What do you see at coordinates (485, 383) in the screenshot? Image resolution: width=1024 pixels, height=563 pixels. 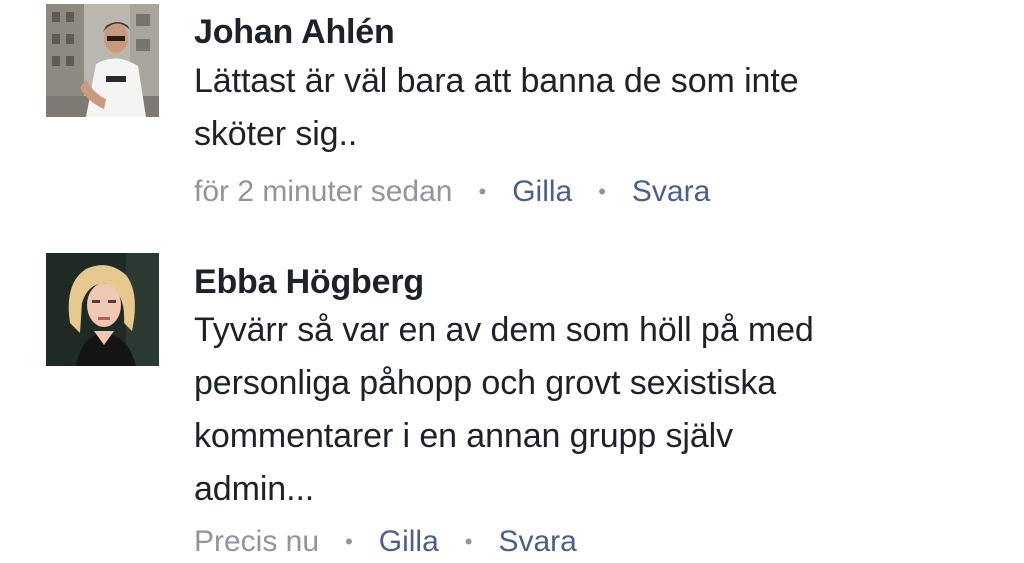 I see `comment-text-line: personliga påhopp och grovt sexistiska` at bounding box center [485, 383].